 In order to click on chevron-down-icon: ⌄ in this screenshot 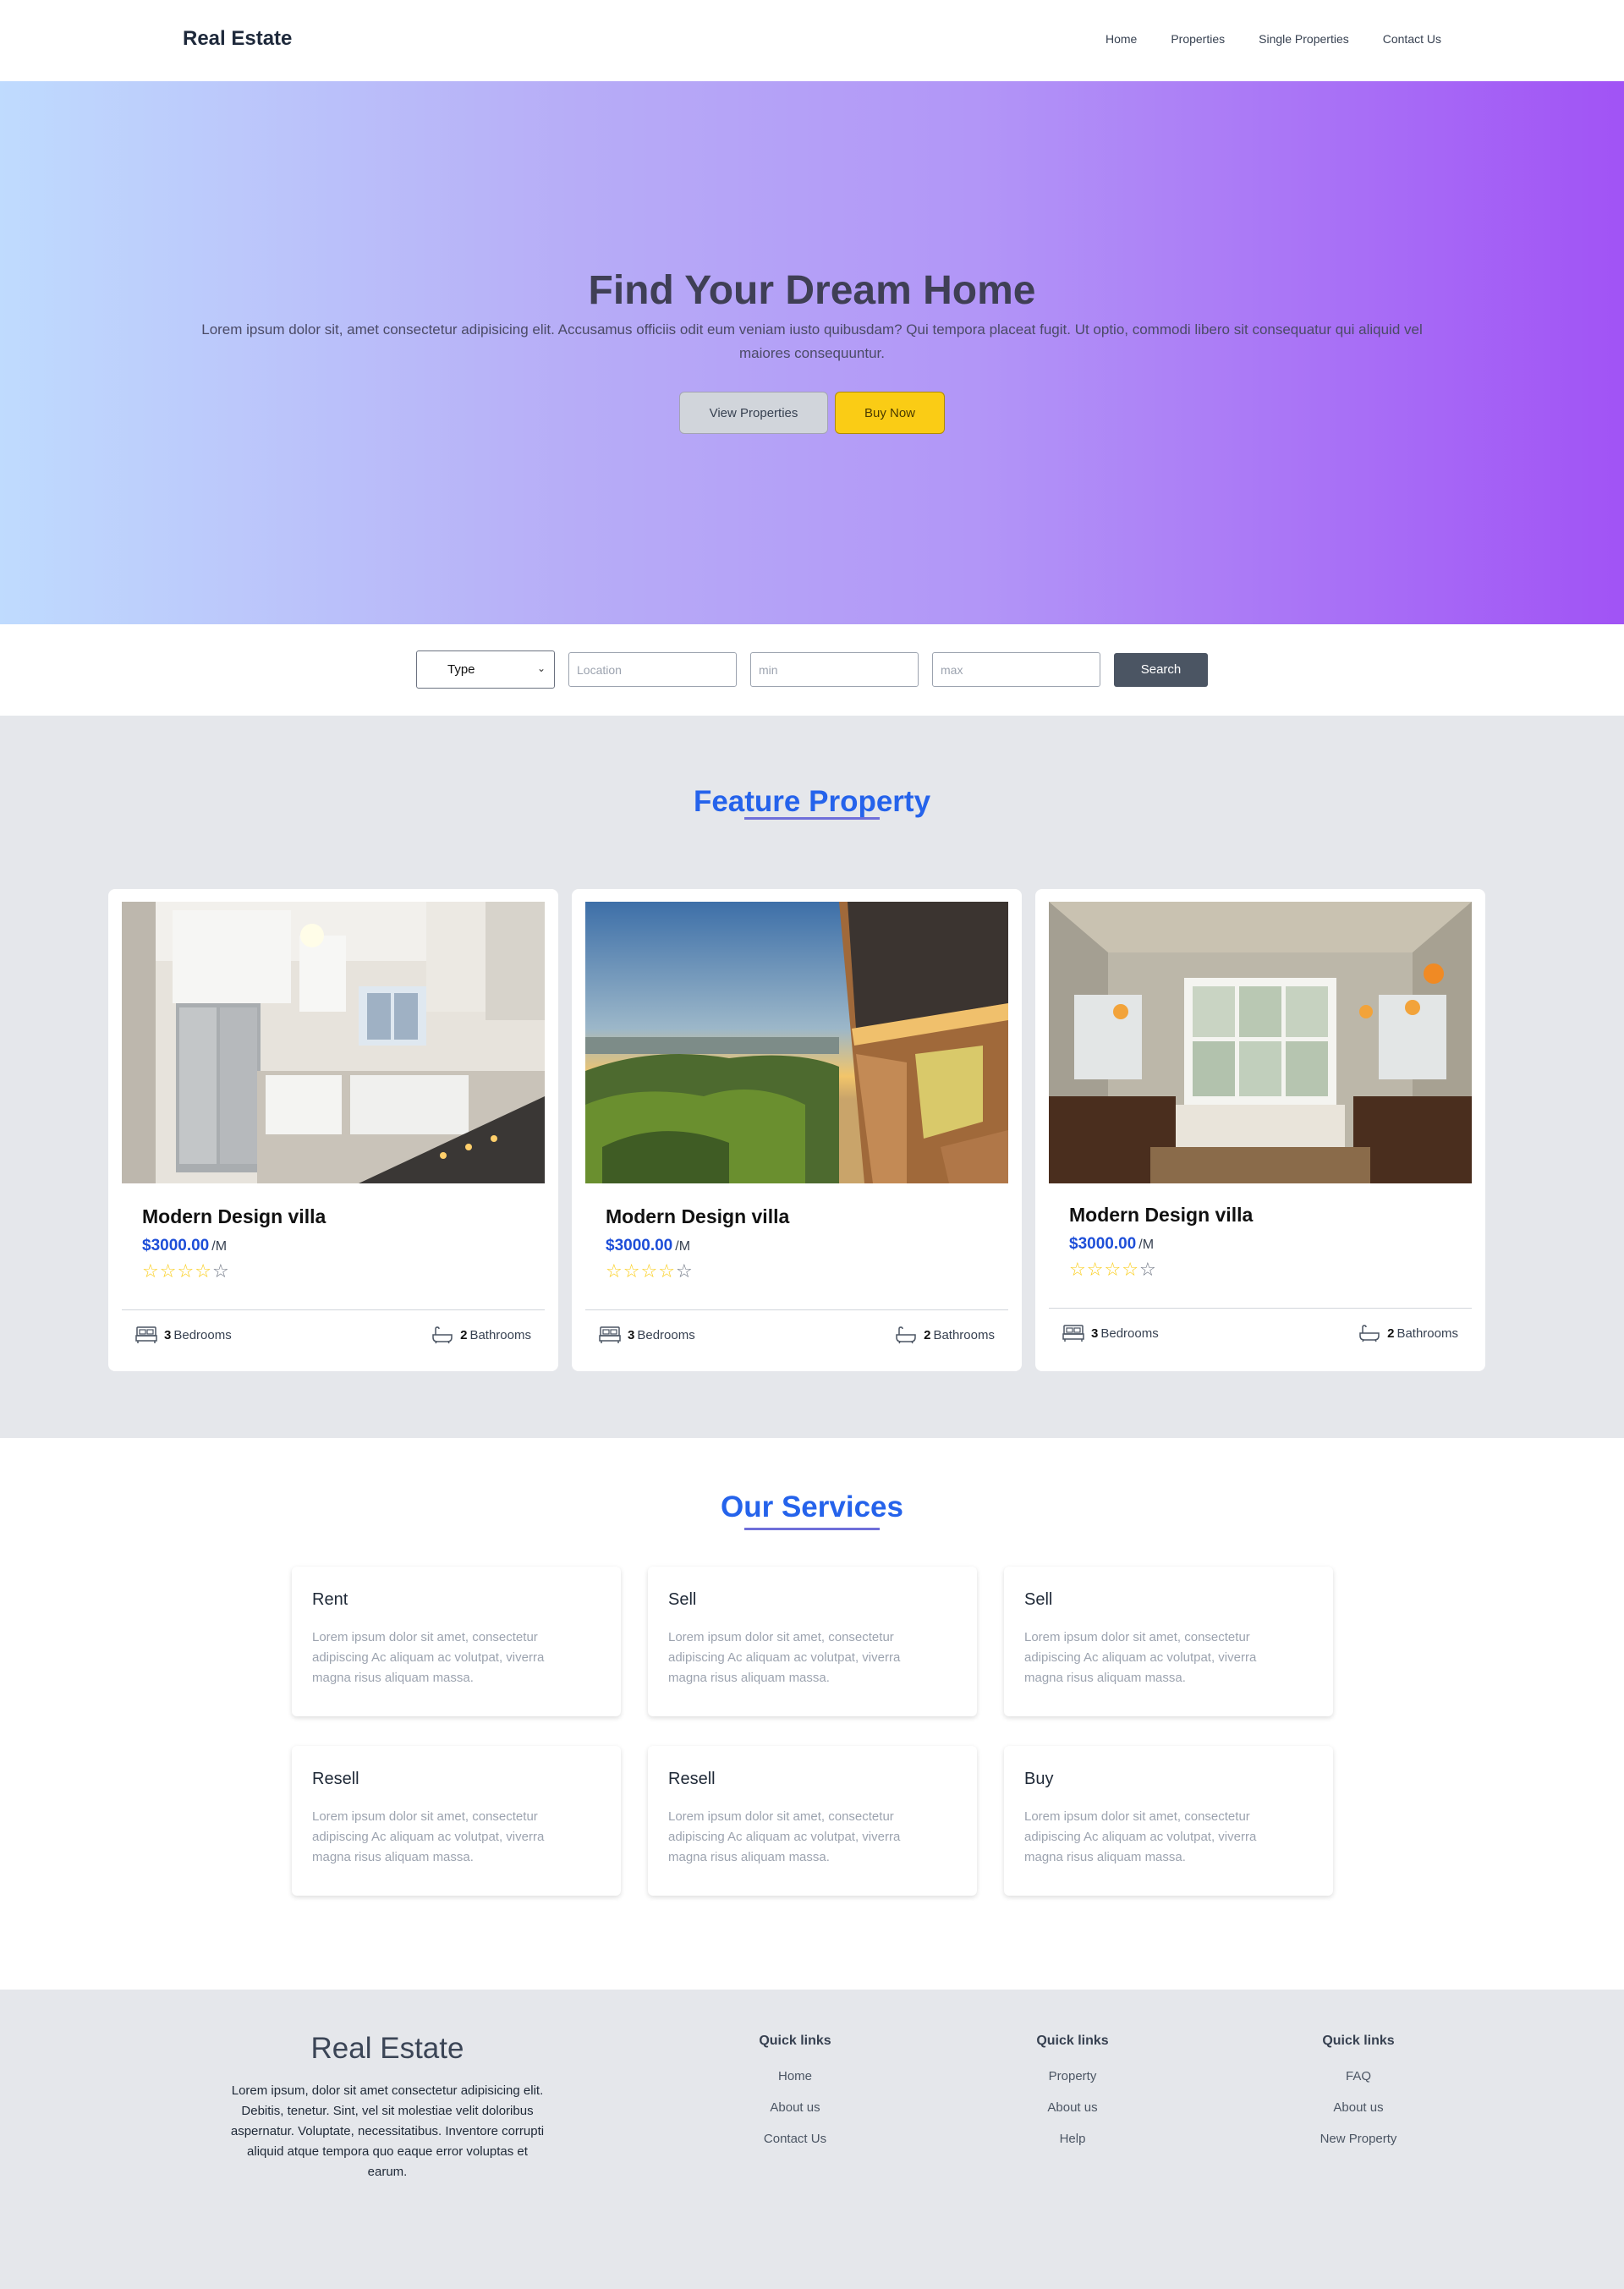, I will do `click(541, 668)`.